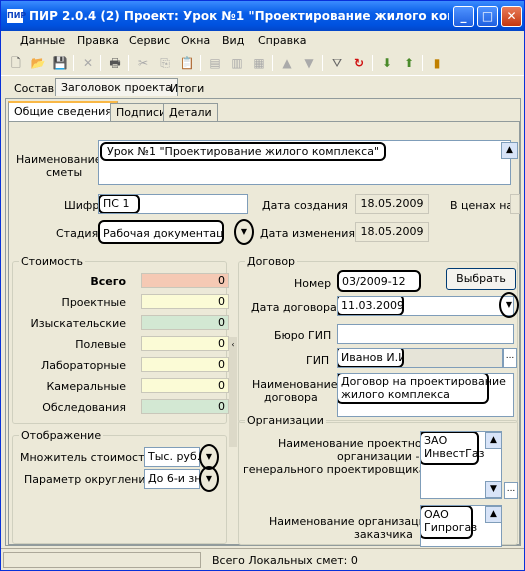 The image size is (525, 571). I want to click on stage-select: Рабочая документация, so click(161, 232).